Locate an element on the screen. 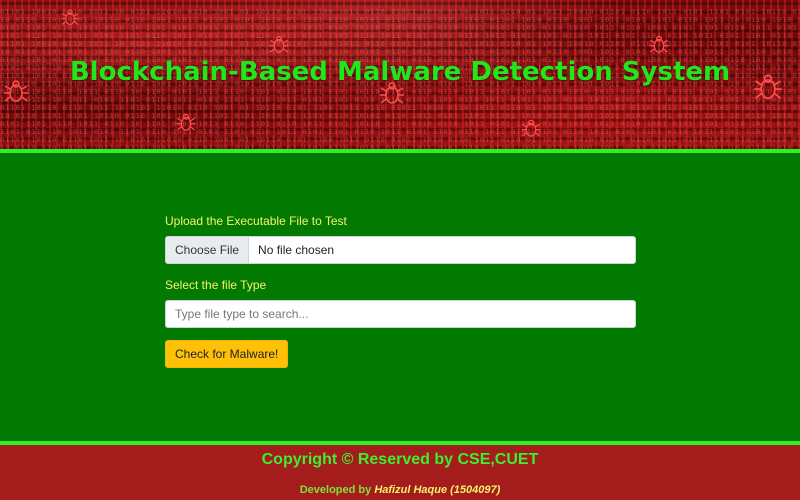 This screenshot has width=800, height=500. copyright-text: Copyright © Reserved by CSE,CUET is located at coordinates (400, 459).